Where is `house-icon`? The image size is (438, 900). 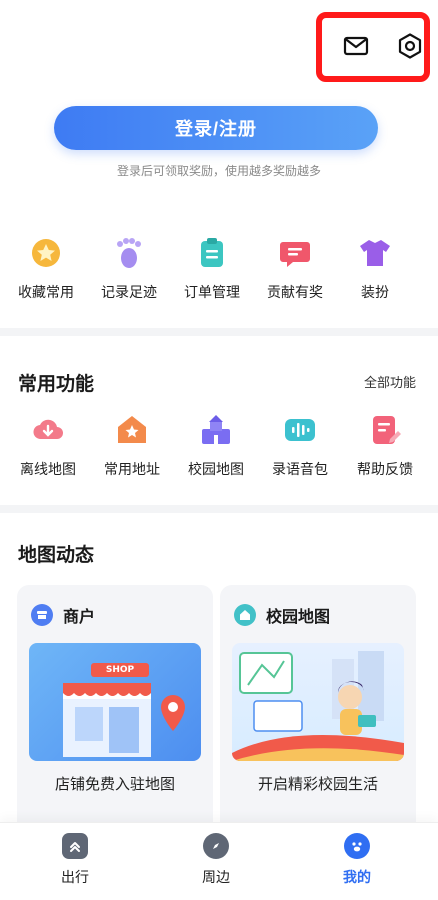
house-icon is located at coordinates (245, 615).